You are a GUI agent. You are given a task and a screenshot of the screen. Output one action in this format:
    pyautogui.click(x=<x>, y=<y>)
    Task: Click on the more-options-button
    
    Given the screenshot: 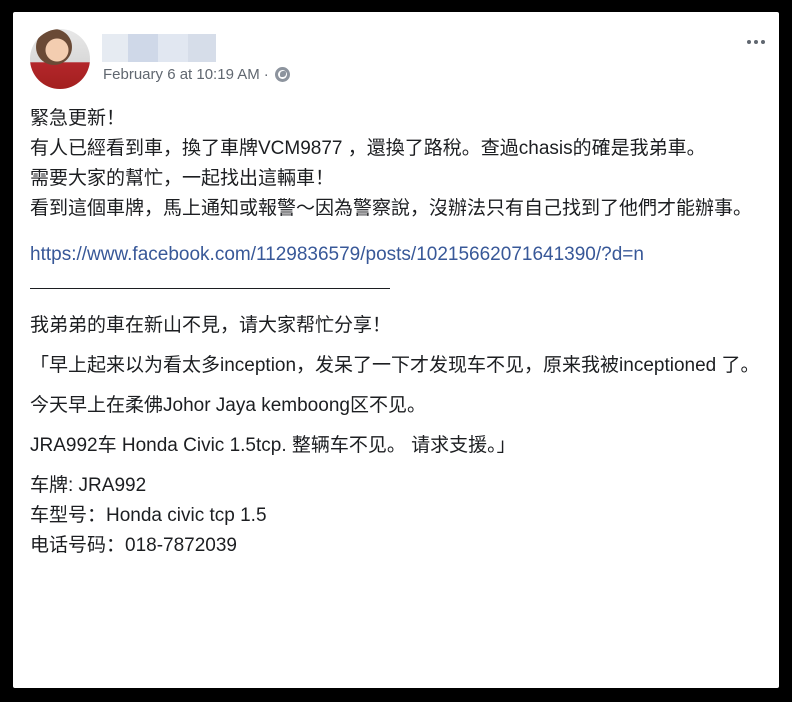 What is the action you would take?
    pyautogui.click(x=756, y=42)
    